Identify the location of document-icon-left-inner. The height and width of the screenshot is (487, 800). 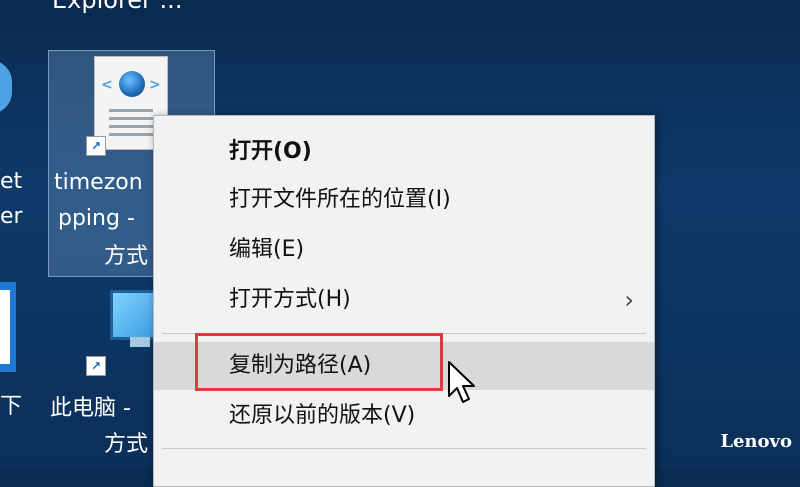
(5, 327).